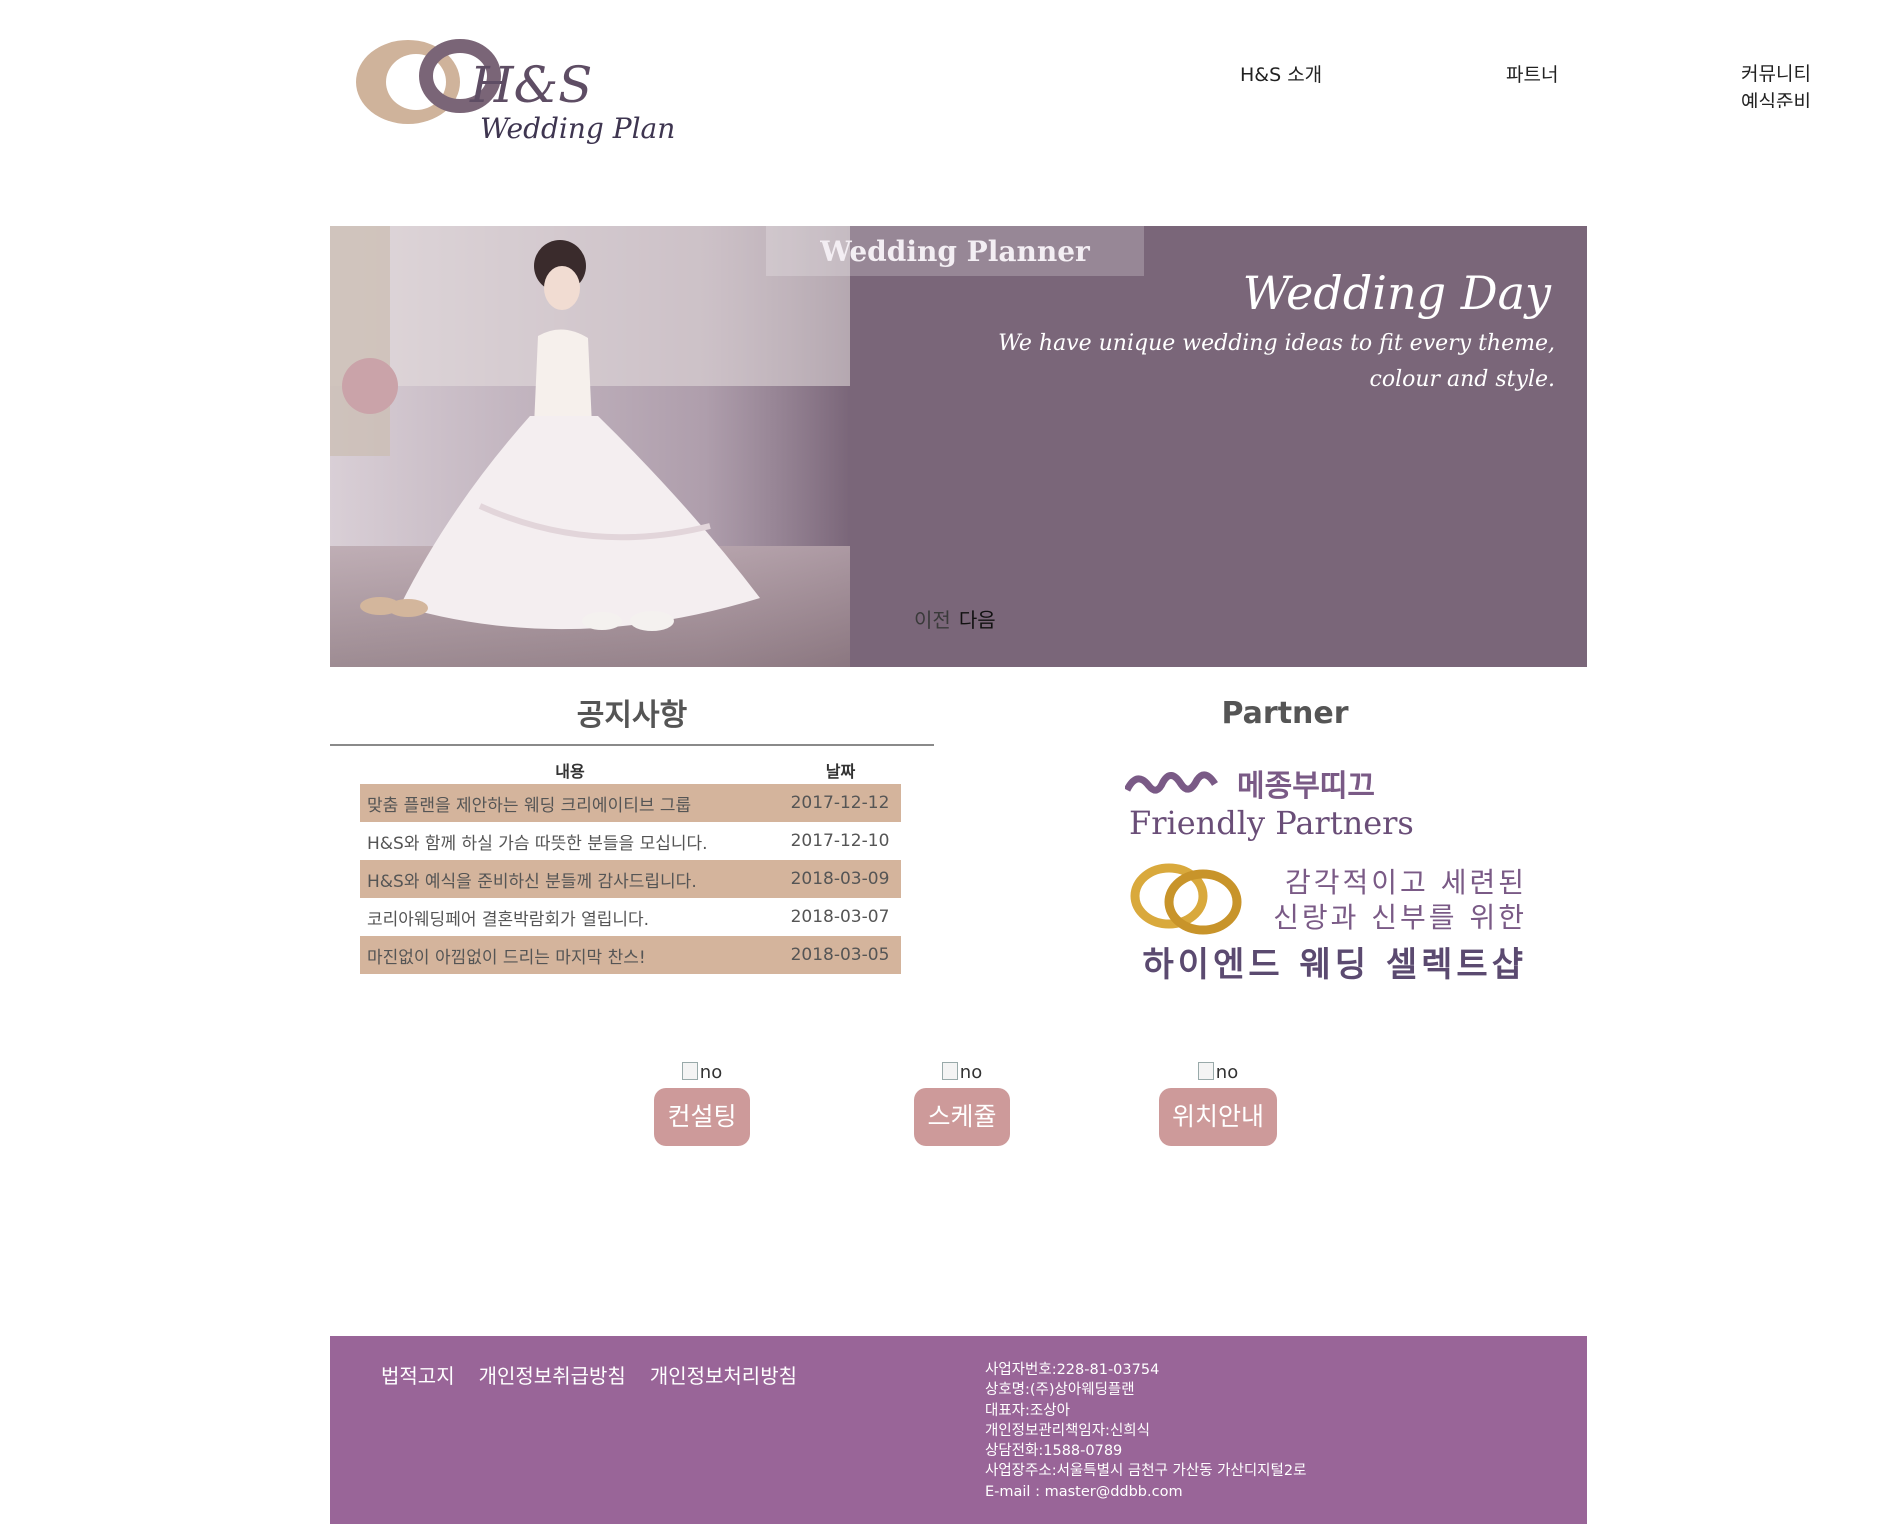 This screenshot has height=1524, width=1903. What do you see at coordinates (840, 917) in the screenshot?
I see `notice-date: 2018-03-07` at bounding box center [840, 917].